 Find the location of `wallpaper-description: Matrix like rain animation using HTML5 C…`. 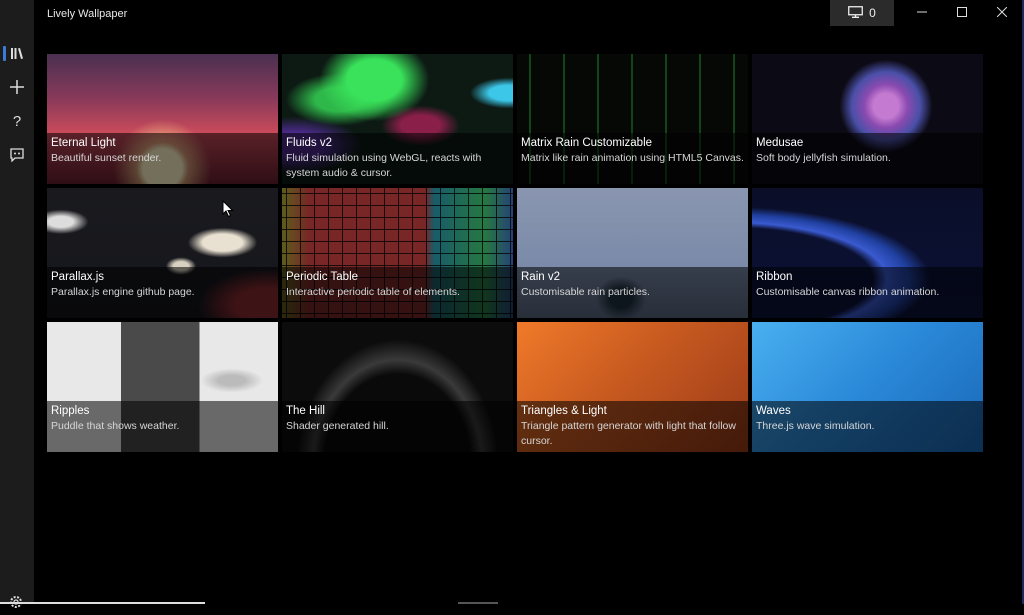

wallpaper-description: Matrix like rain animation using HTML5 C… is located at coordinates (632, 158).